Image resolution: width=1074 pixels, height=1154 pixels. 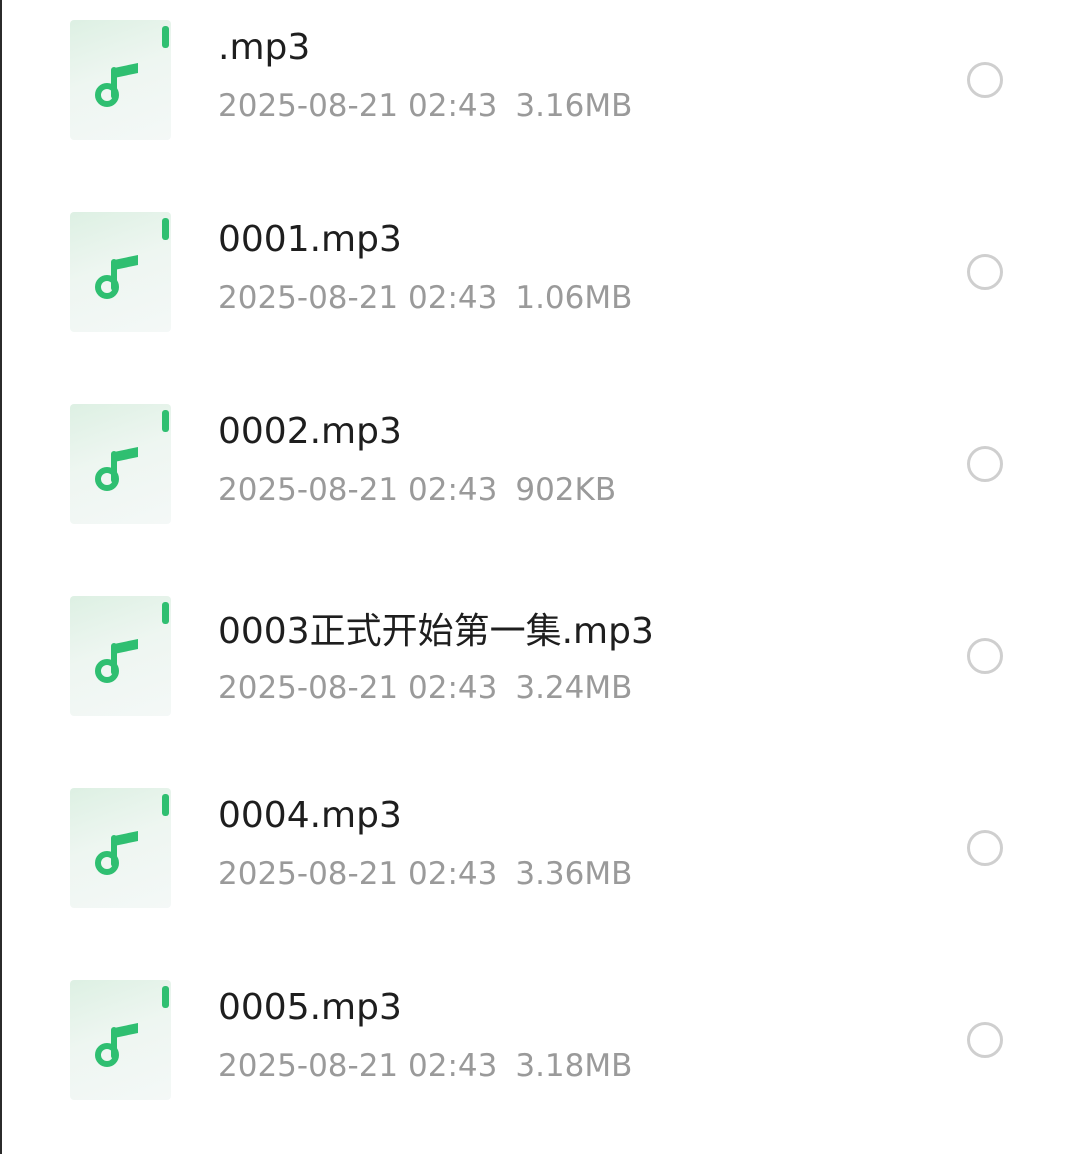 I want to click on file-name: 0004.mp3, so click(x=310, y=815).